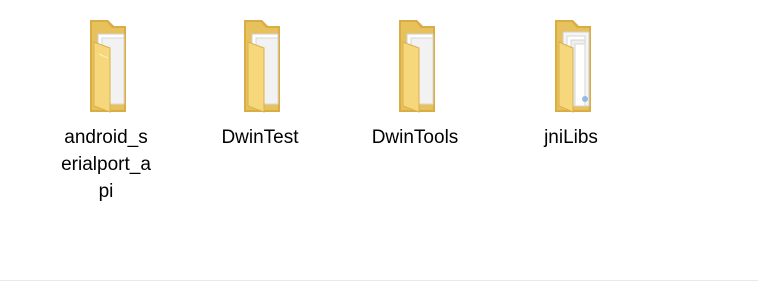  I want to click on folder-item-dwintools: DwinTools, so click(415, 82).